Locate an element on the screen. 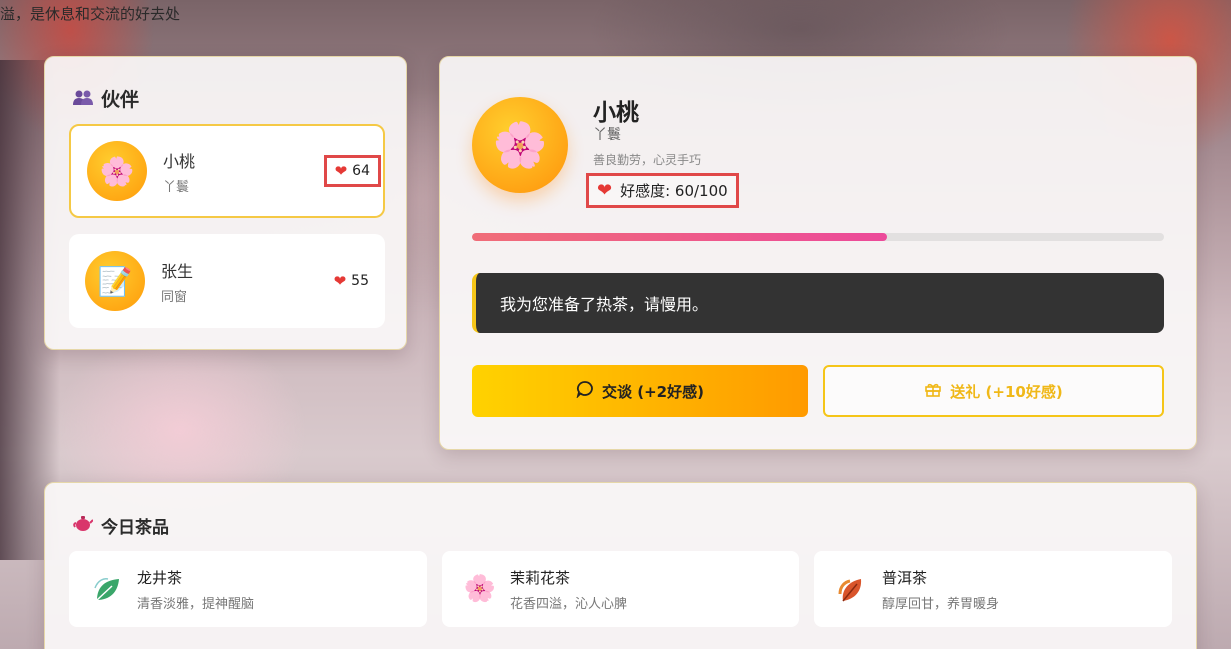 Image resolution: width=1231 pixels, height=649 pixels. partner-affinity-value: 55 is located at coordinates (360, 281).